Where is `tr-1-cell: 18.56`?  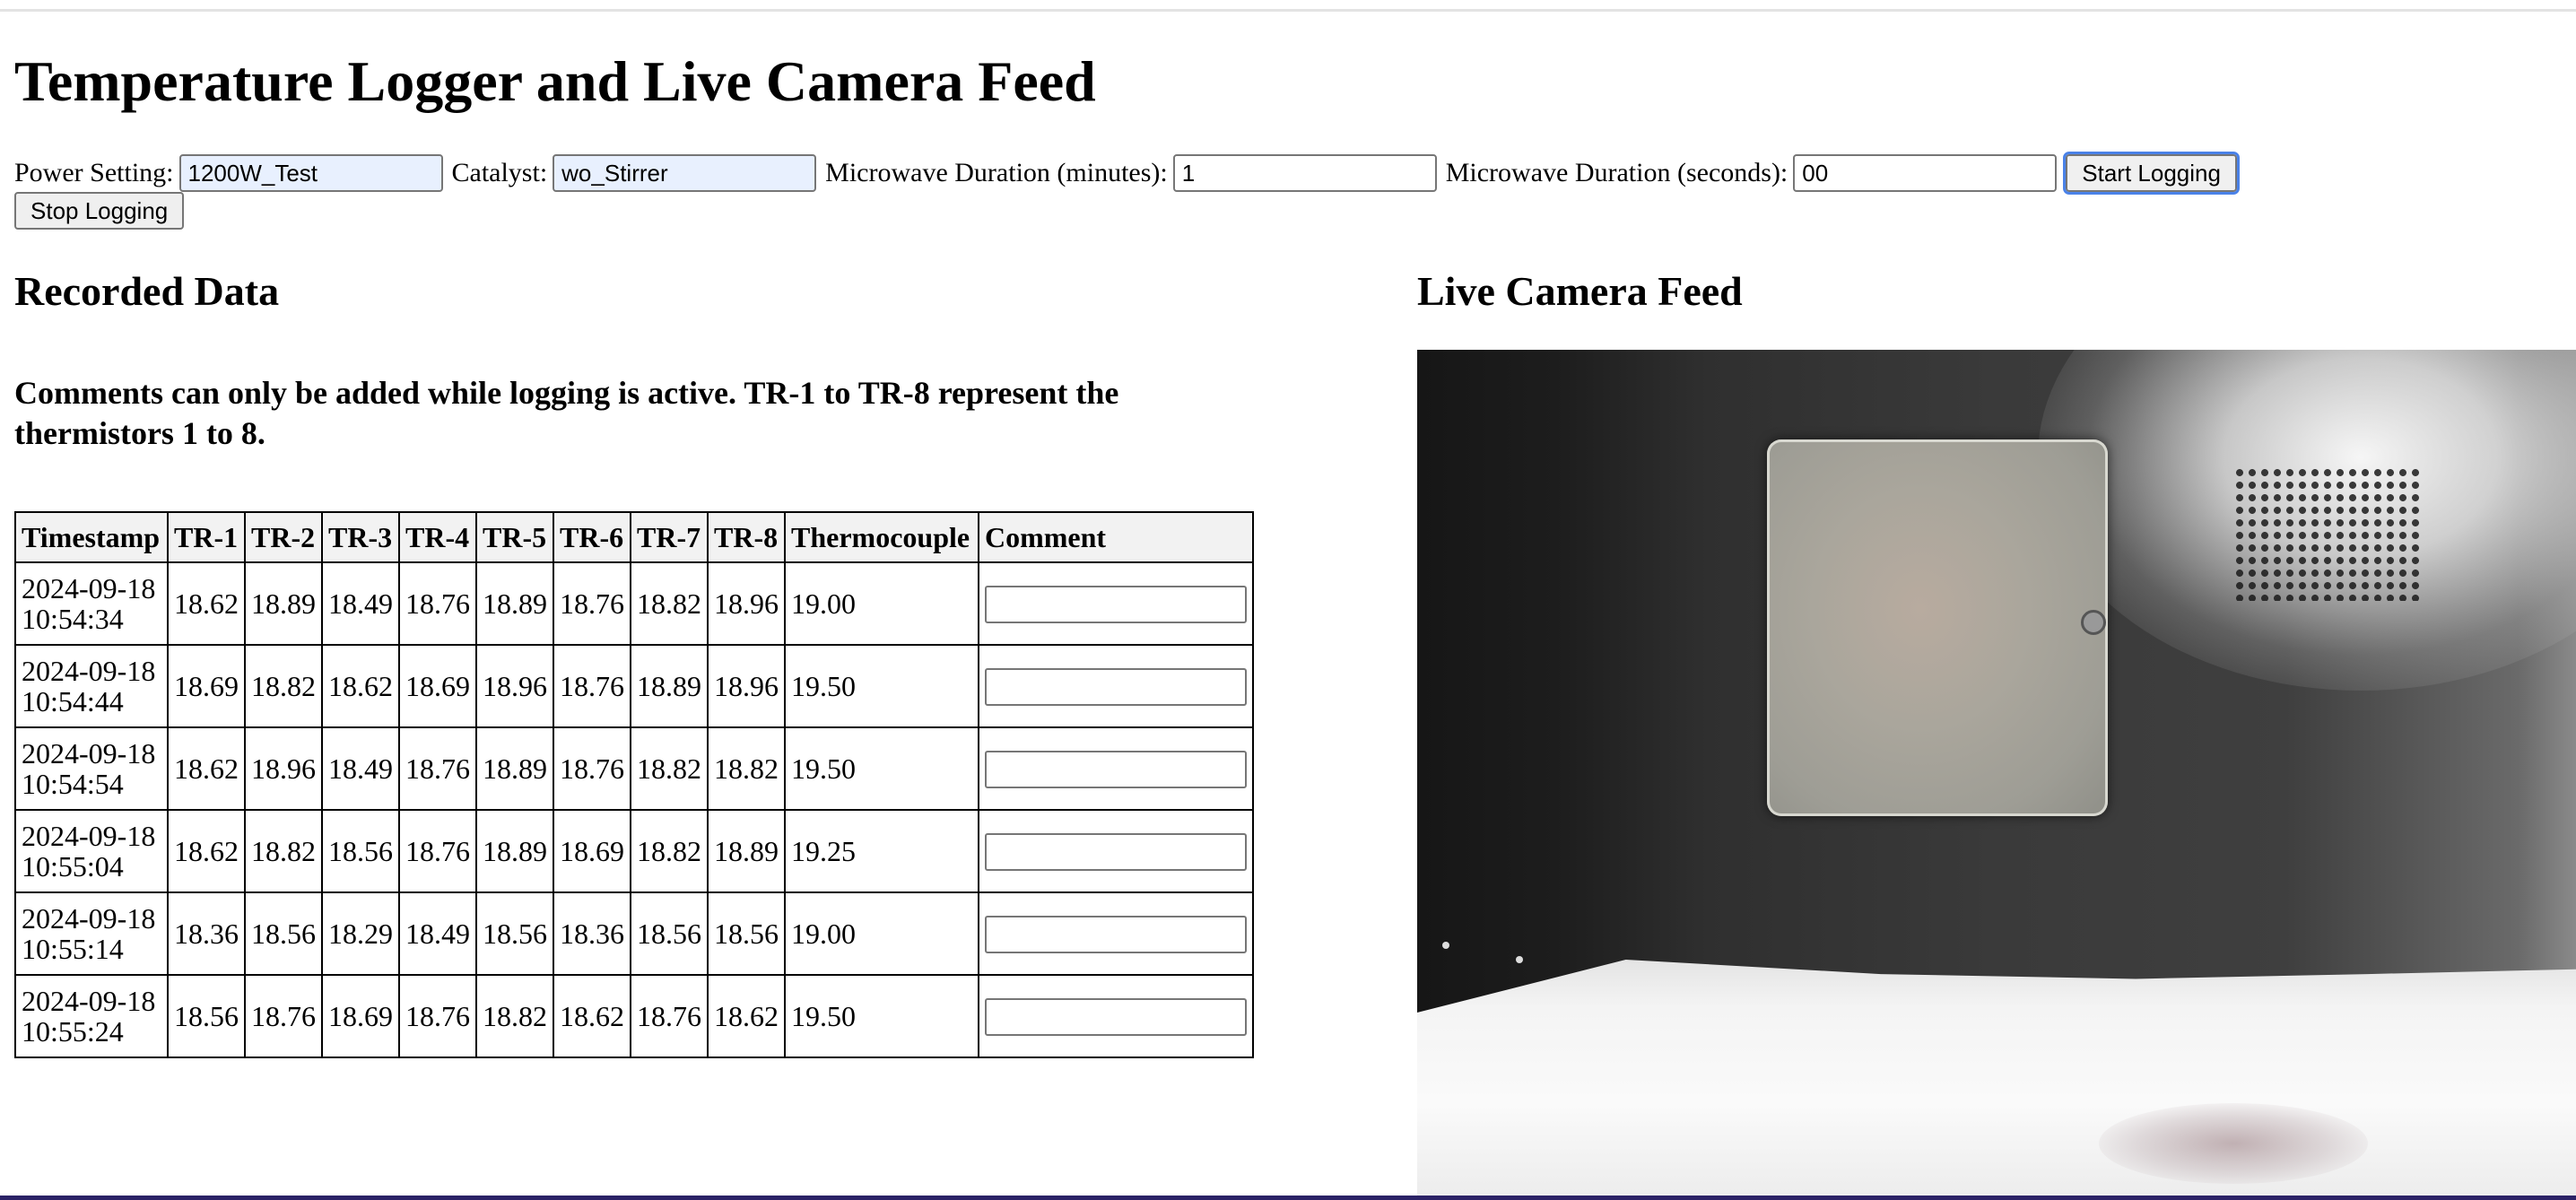
tr-1-cell: 18.56 is located at coordinates (206, 1016).